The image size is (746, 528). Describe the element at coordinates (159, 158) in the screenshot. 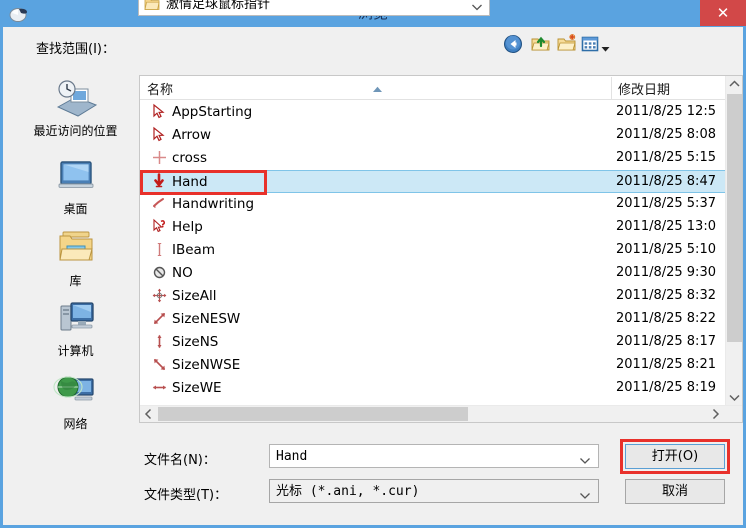

I see `cursor-cross-icon` at that location.